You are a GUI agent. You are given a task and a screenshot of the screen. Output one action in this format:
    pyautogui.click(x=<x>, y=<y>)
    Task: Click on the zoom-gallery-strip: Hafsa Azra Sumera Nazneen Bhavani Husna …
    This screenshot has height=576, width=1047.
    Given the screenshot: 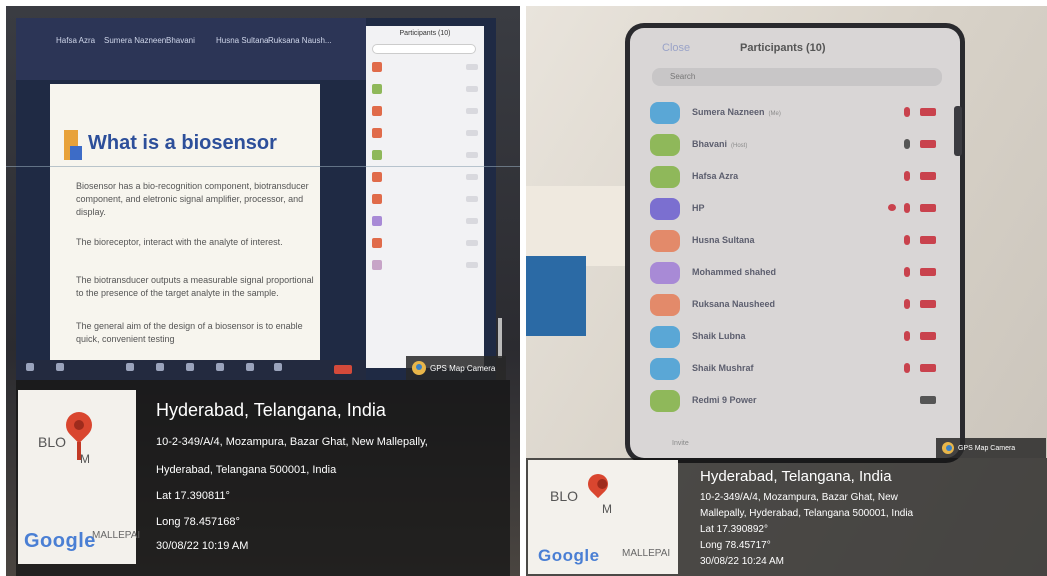 What is the action you would take?
    pyautogui.click(x=191, y=49)
    